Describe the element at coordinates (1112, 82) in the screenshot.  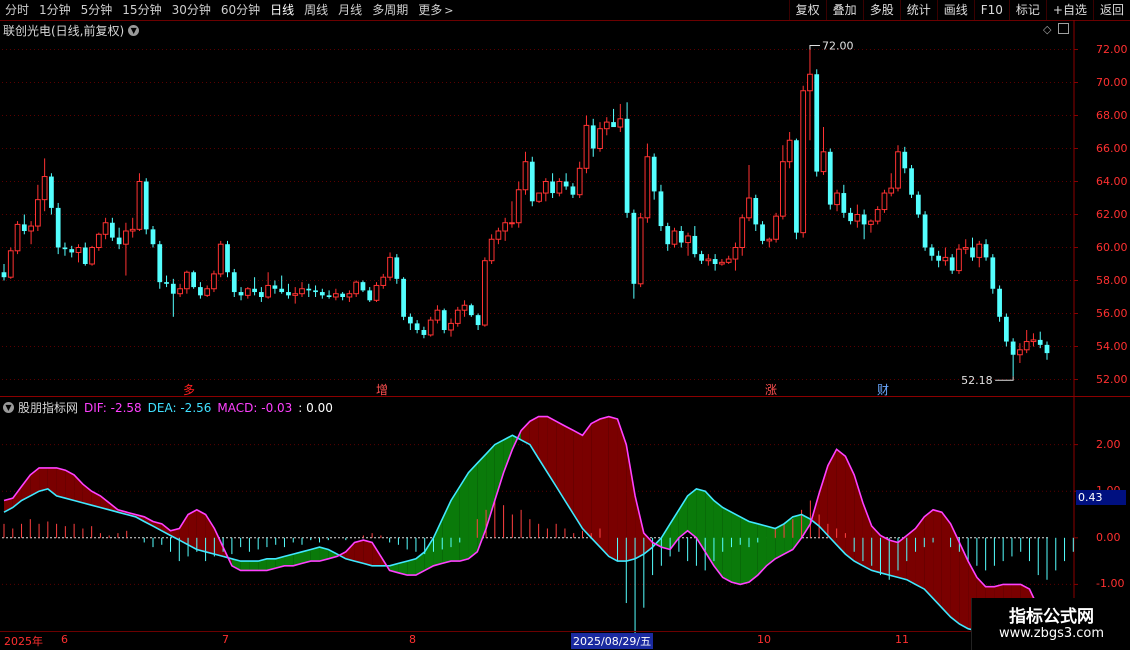
I see `price-tick-label: 70.00` at that location.